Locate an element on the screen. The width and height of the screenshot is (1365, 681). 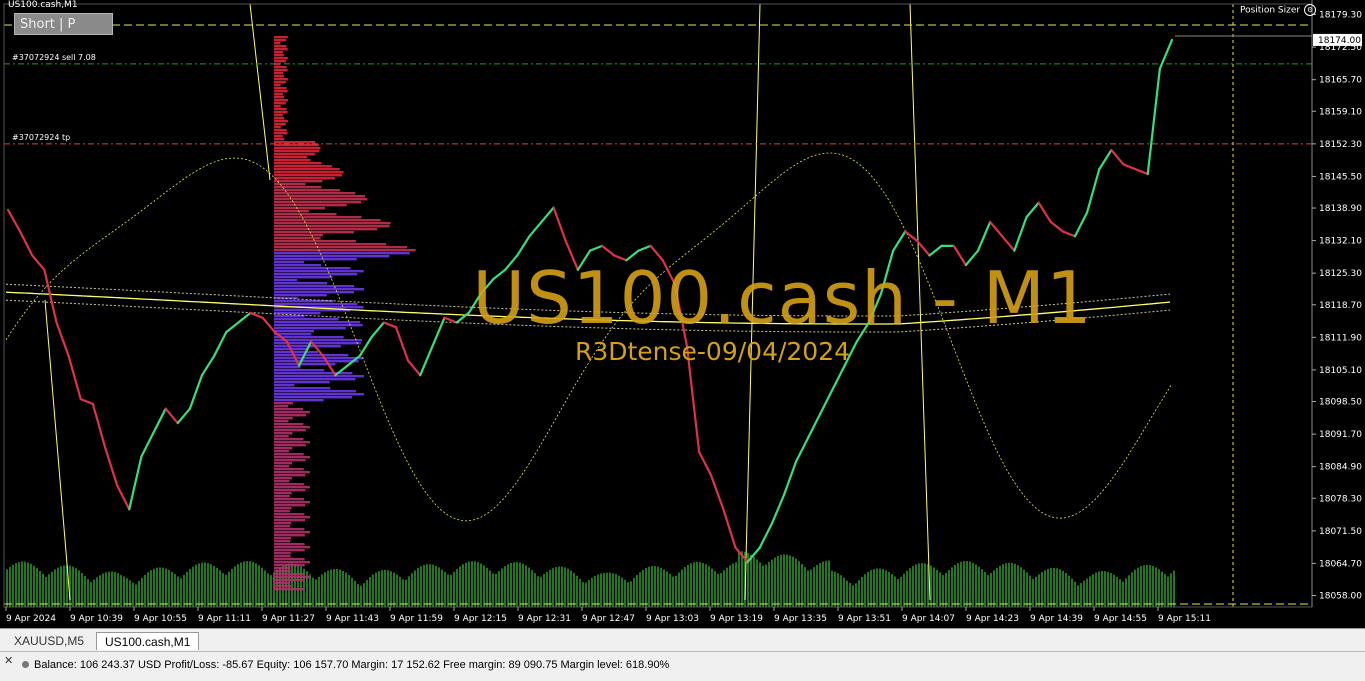
tab-us100: US100.cash,M1 is located at coordinates (148, 641).